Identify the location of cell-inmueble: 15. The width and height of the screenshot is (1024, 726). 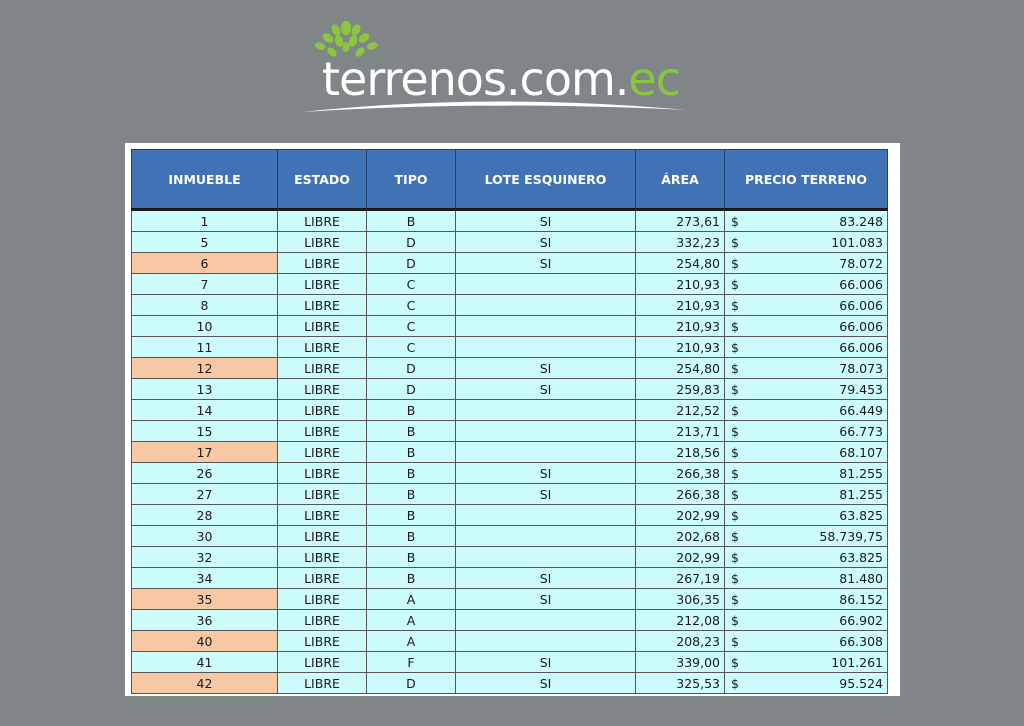
(204, 431).